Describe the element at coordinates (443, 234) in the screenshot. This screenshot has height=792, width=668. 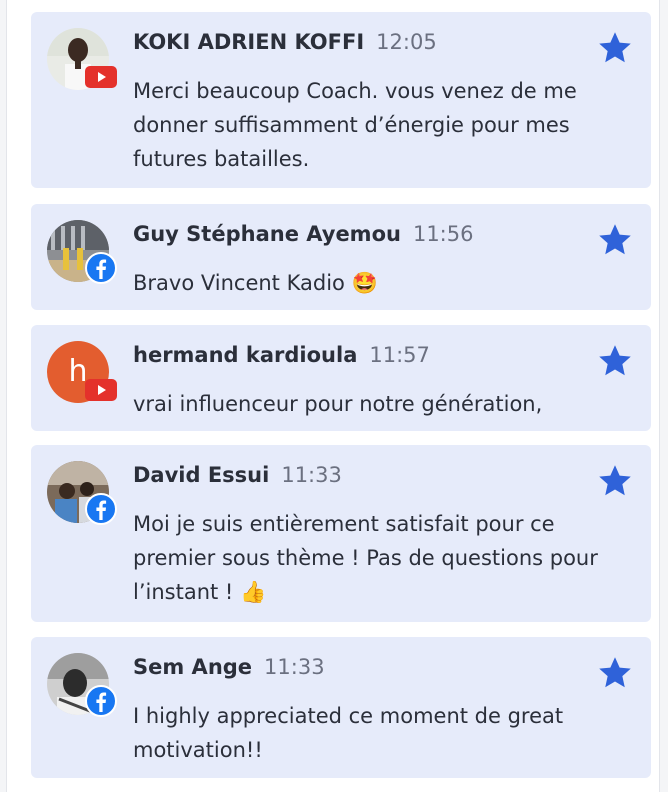
I see `comment-time: 11:56` at that location.